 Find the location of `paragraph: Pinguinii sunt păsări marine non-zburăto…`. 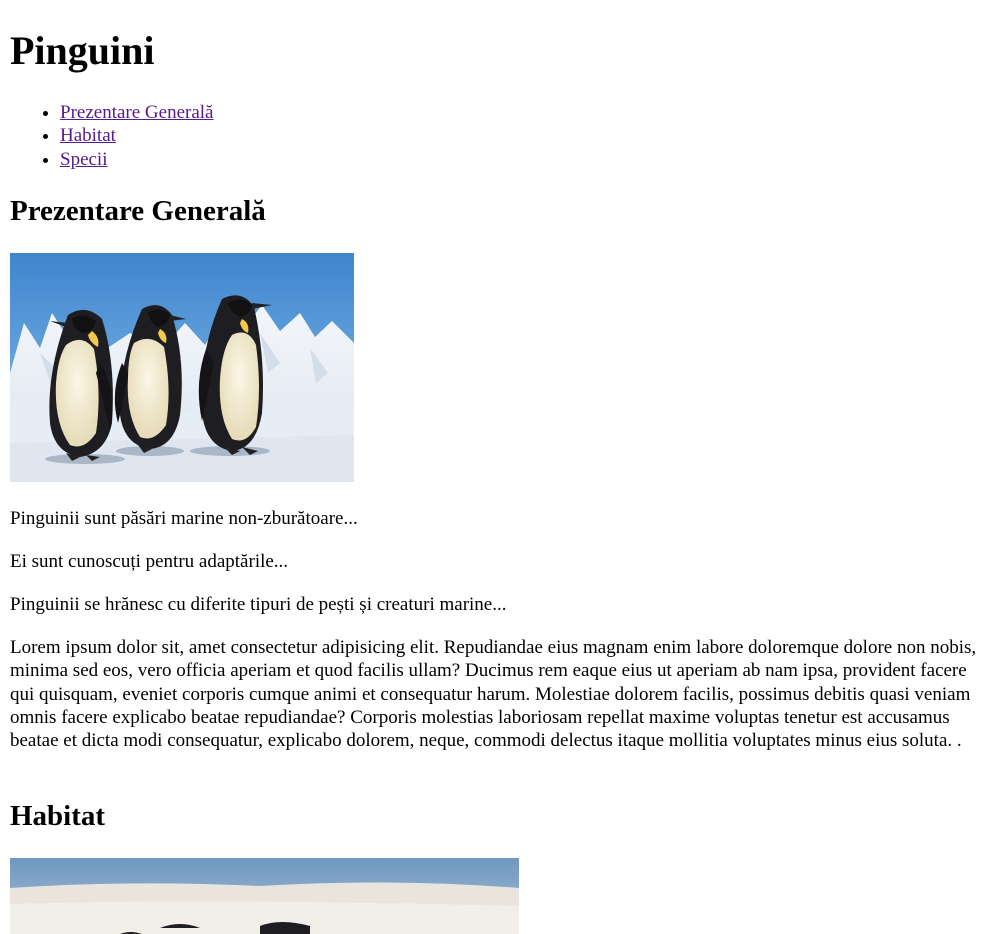

paragraph: Pinguinii sunt păsări marine non-zburăto… is located at coordinates (184, 518).